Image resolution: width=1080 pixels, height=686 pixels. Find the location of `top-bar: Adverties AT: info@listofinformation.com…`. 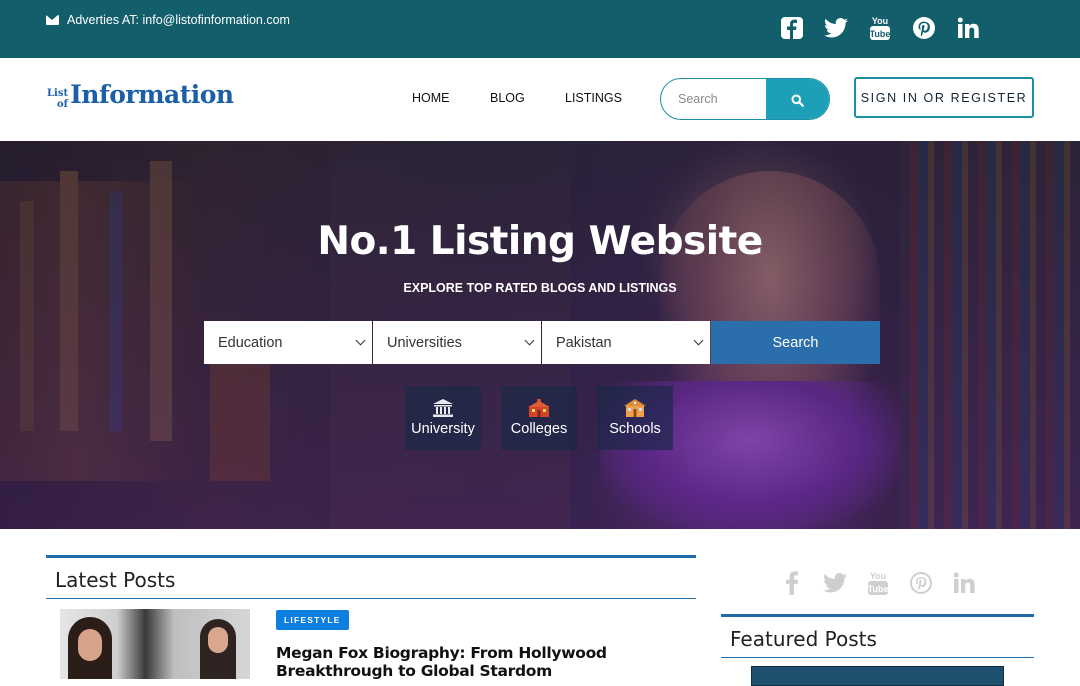

top-bar: Adverties AT: info@listofinformation.com… is located at coordinates (540, 29).